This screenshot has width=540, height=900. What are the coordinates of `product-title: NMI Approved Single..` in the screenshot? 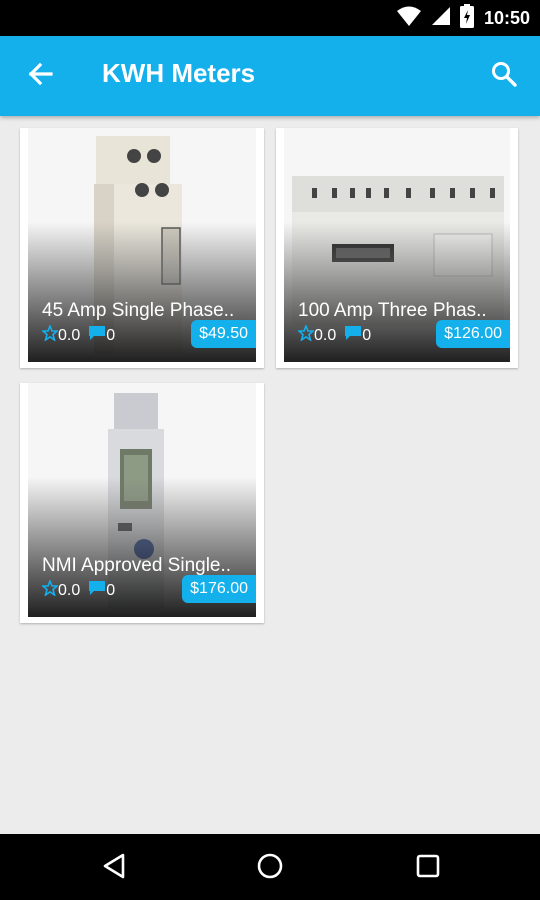 It's located at (137, 565).